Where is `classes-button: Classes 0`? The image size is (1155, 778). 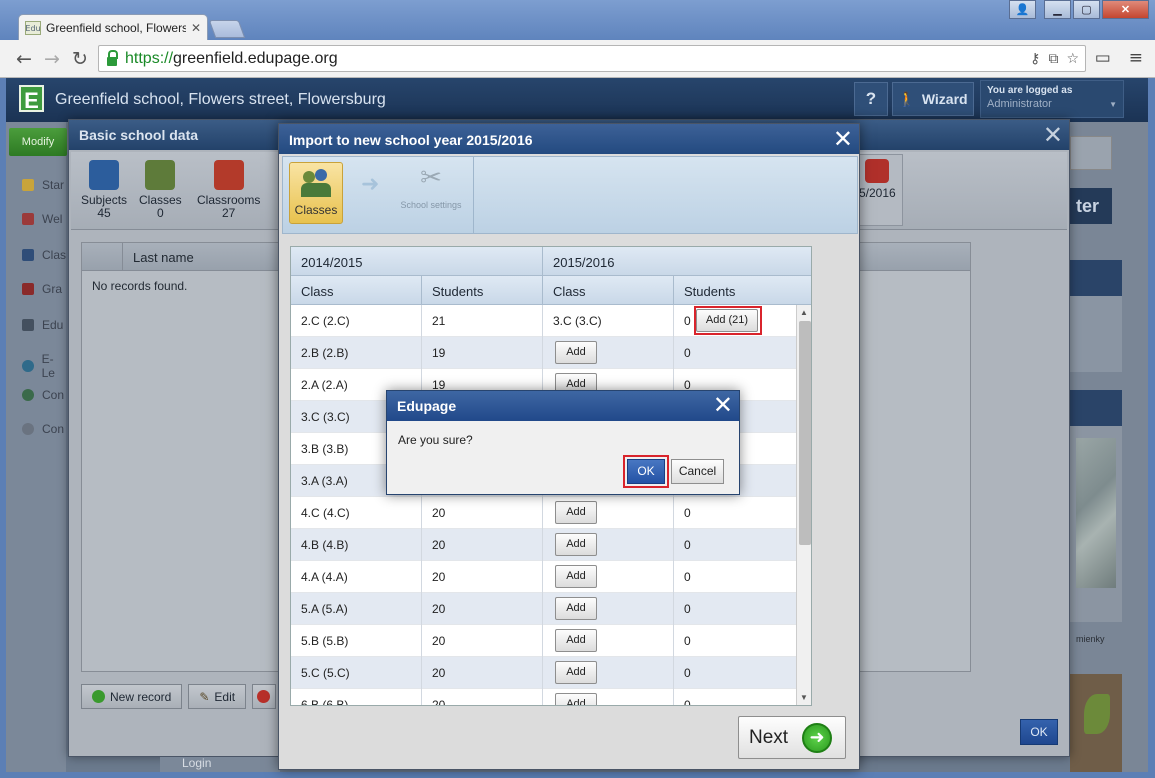
classes-button: Classes 0 is located at coordinates (160, 190).